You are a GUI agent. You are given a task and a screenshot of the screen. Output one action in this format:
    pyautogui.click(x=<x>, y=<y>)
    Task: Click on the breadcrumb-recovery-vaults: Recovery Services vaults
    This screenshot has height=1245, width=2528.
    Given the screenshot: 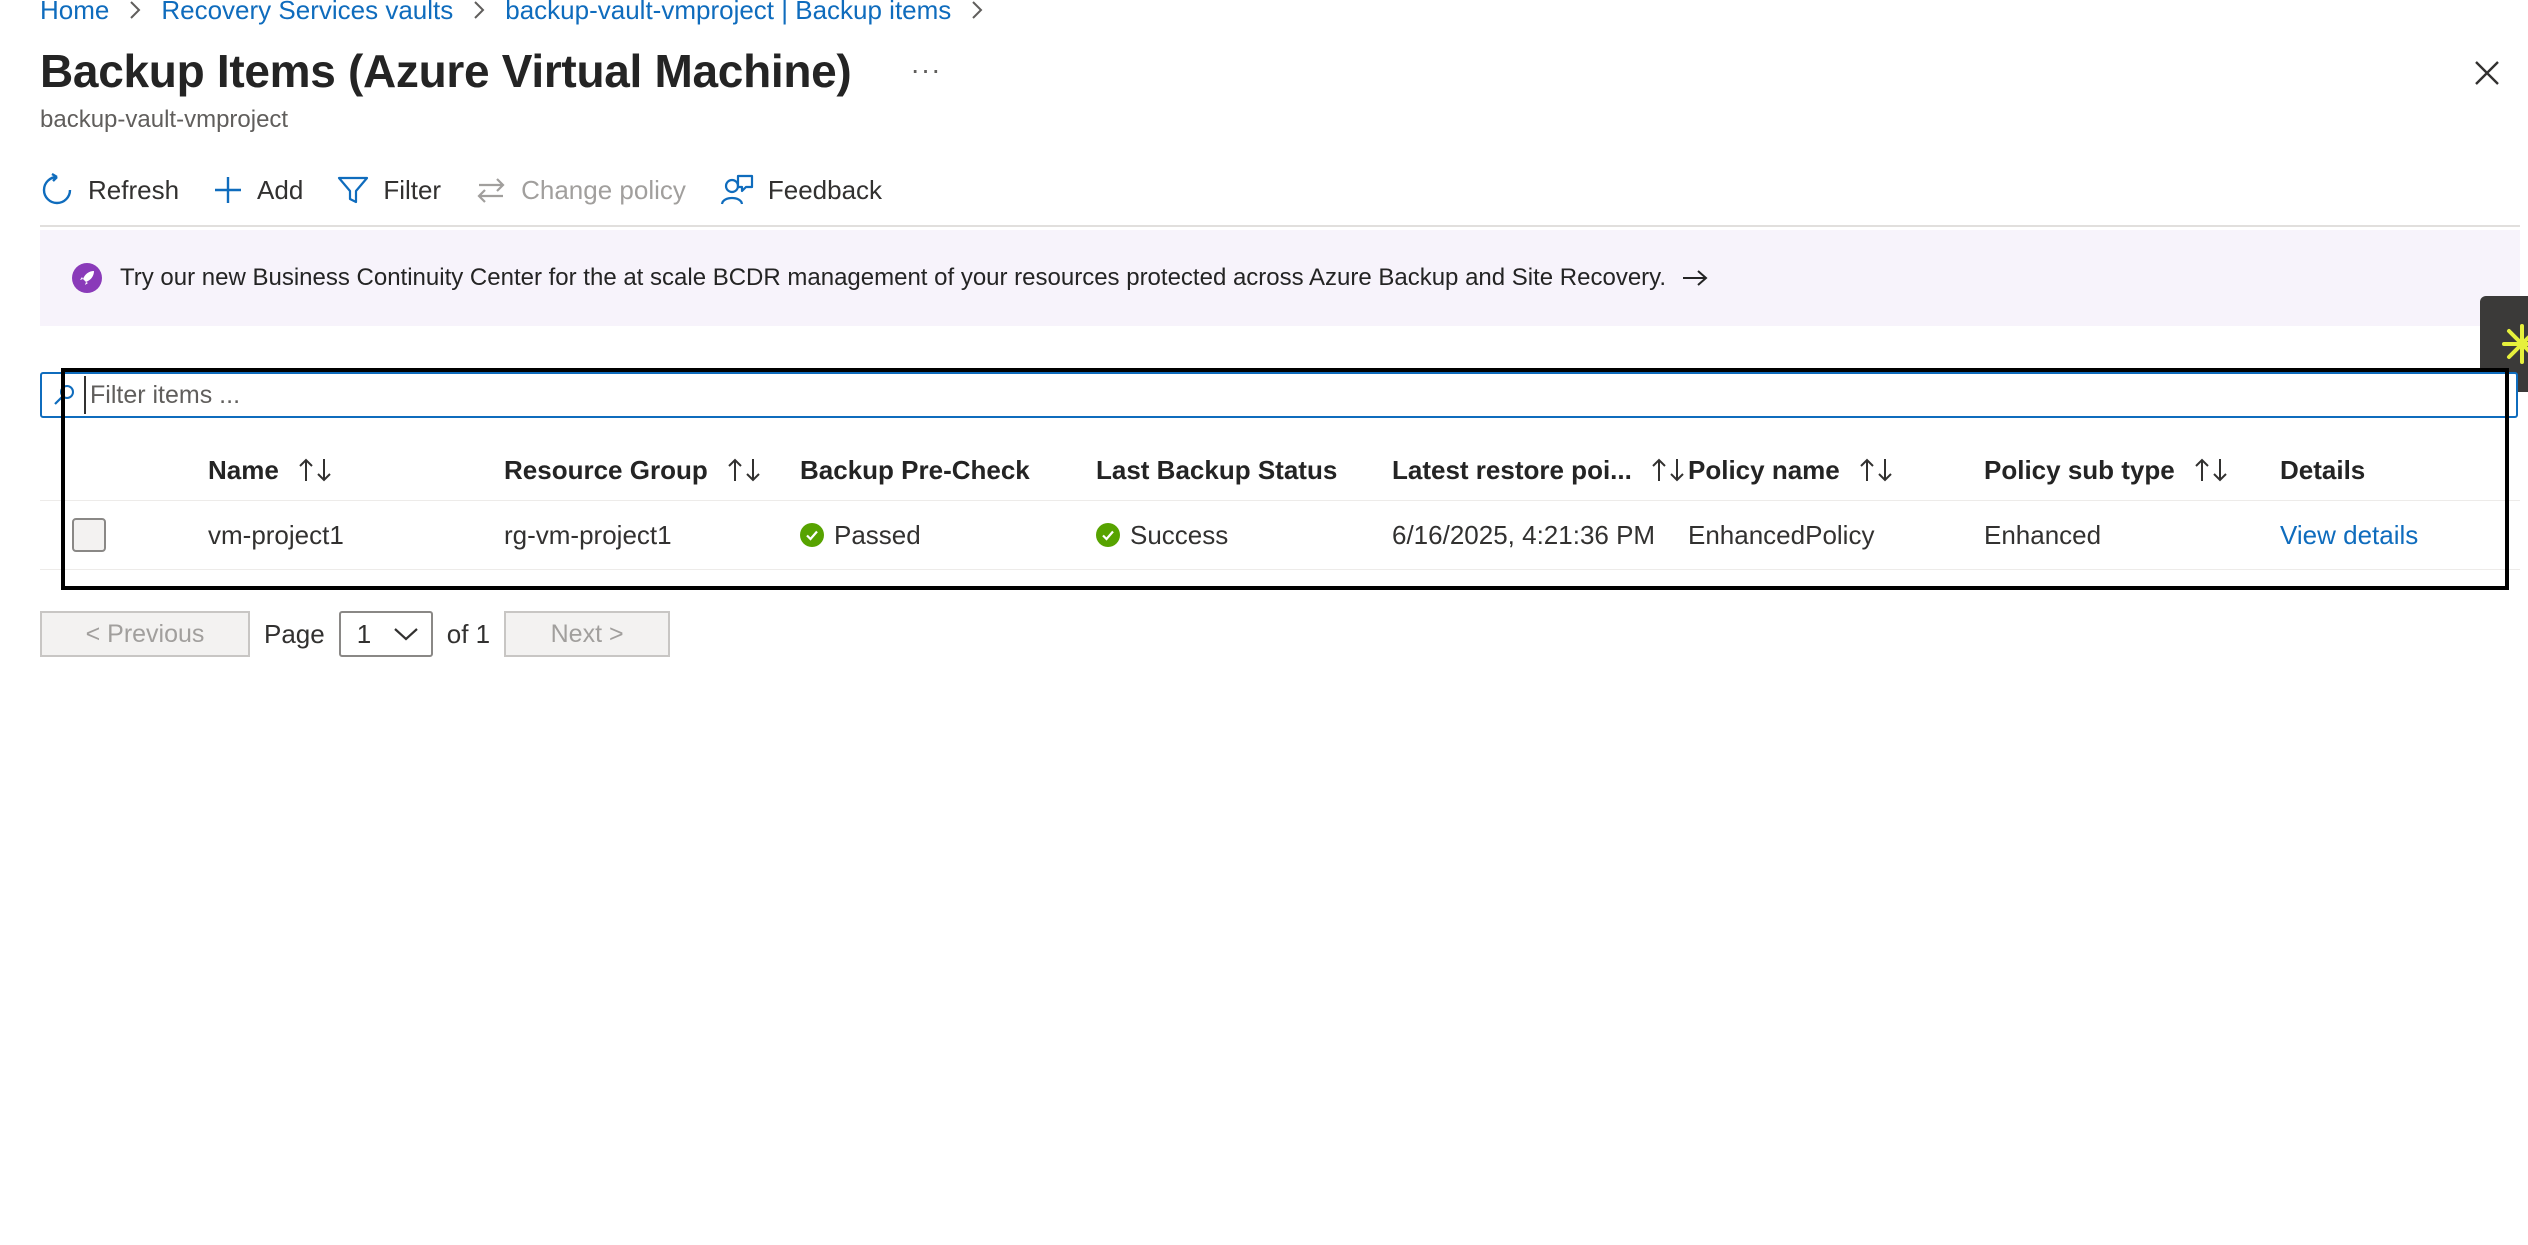 What is the action you would take?
    pyautogui.click(x=307, y=13)
    